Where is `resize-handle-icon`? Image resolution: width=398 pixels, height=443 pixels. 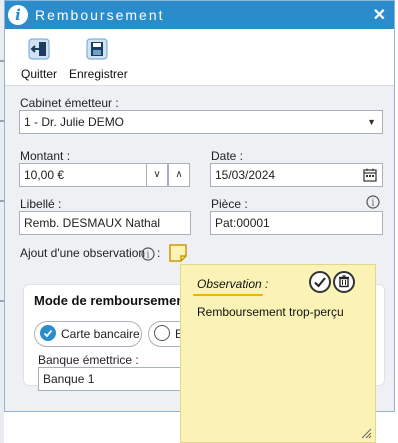
resize-handle-icon is located at coordinates (366, 433).